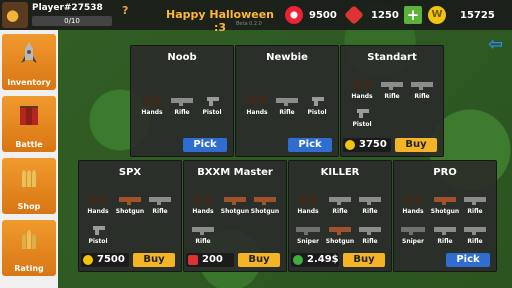 This screenshot has width=512, height=288. Describe the element at coordinates (15, 15) in the screenshot. I see `player-avatar: ●` at that location.